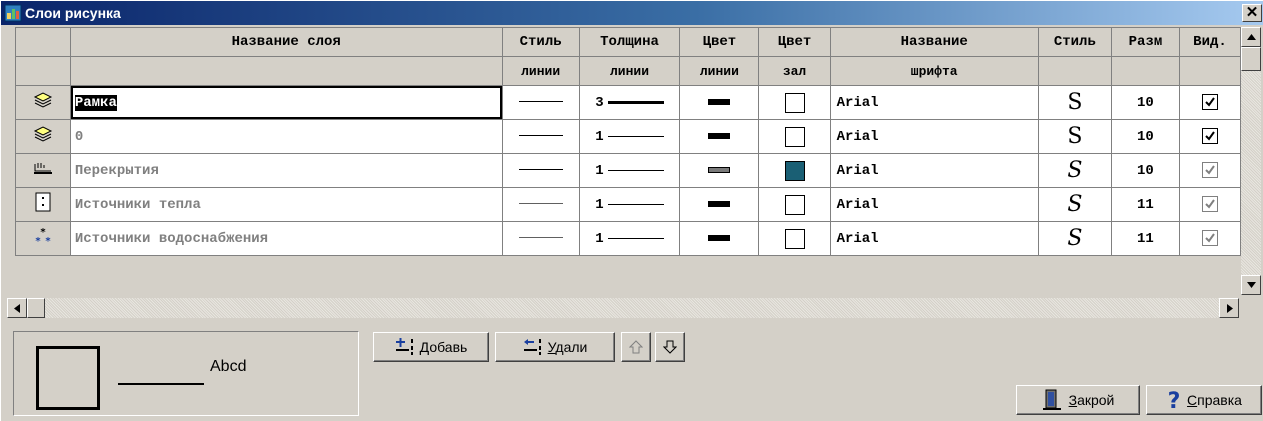 The height and width of the screenshot is (421, 1263). Describe the element at coordinates (286, 136) in the screenshot. I see `layer-name: 0` at that location.